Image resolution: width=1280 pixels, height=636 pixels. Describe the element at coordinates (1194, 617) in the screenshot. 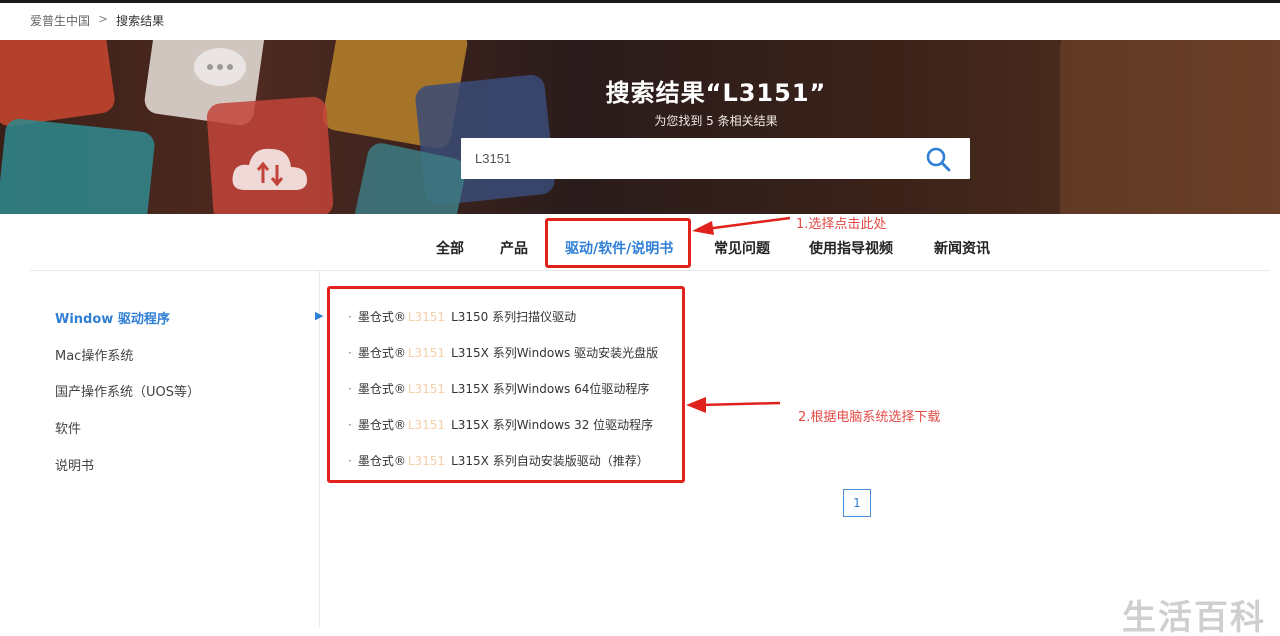

I see `watermark: 生活百科` at that location.